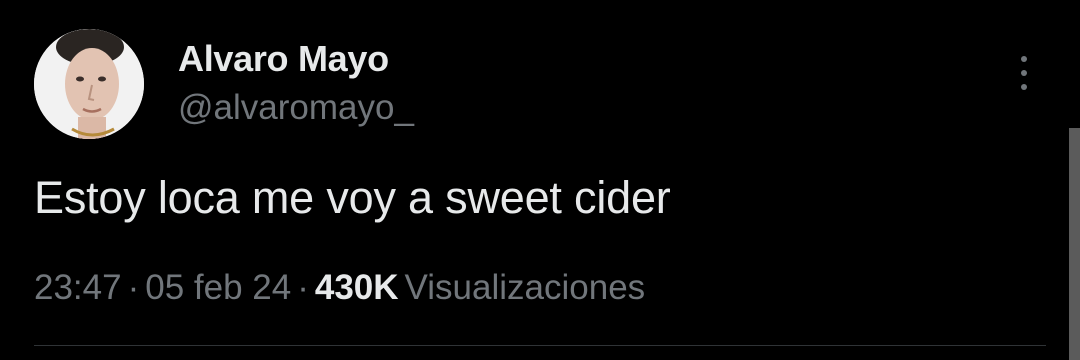 The height and width of the screenshot is (360, 1080). Describe the element at coordinates (218, 287) in the screenshot. I see `tweet-date: 05 feb 24` at that location.